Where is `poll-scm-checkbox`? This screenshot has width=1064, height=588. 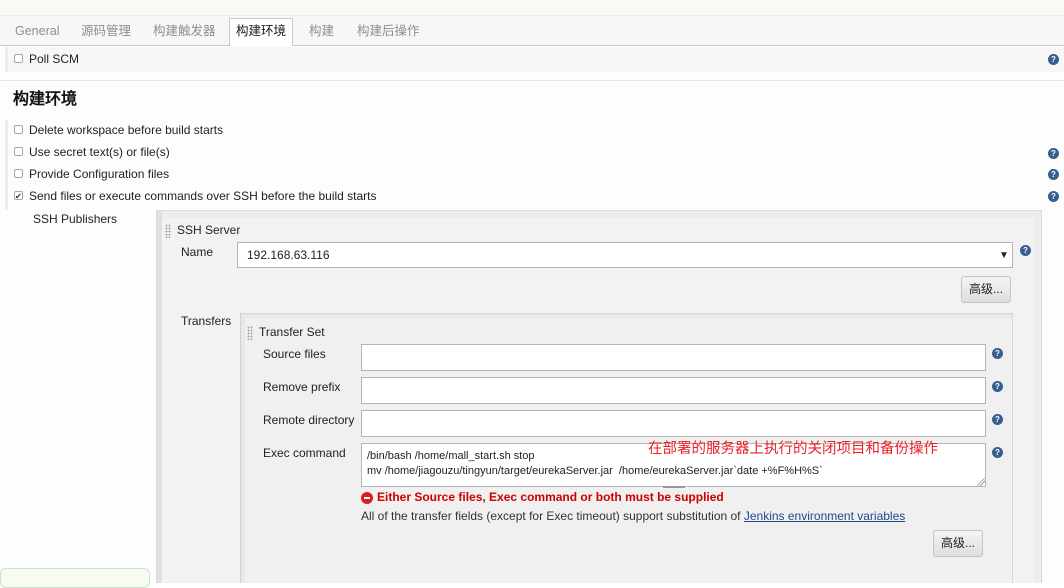 poll-scm-checkbox is located at coordinates (18, 58).